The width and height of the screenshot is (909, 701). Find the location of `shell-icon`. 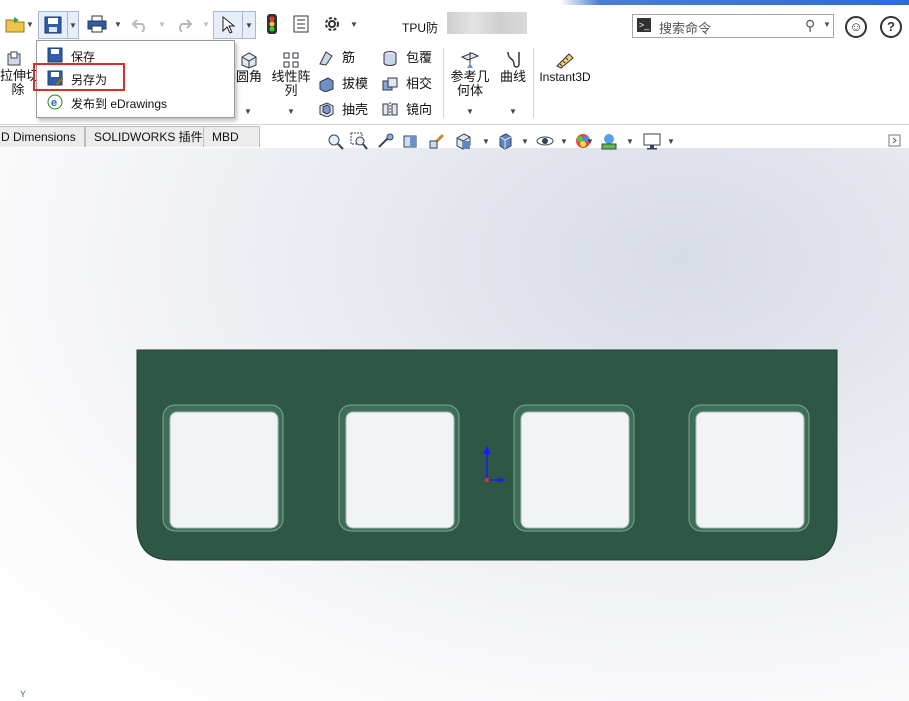

shell-icon is located at coordinates (326, 109).